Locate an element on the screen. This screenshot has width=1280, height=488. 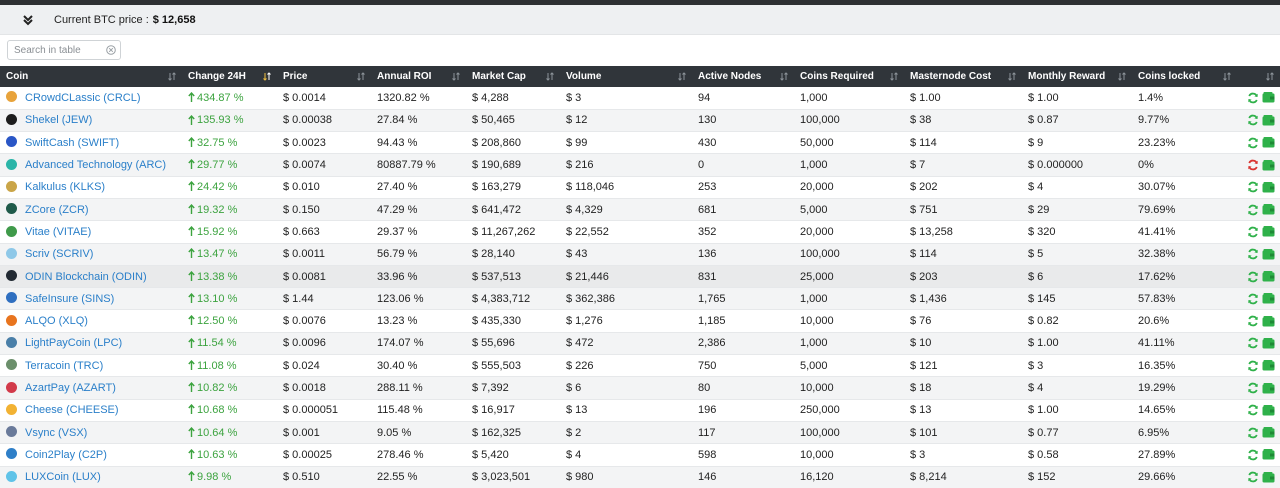
nodes-cell: 196 is located at coordinates (707, 410).